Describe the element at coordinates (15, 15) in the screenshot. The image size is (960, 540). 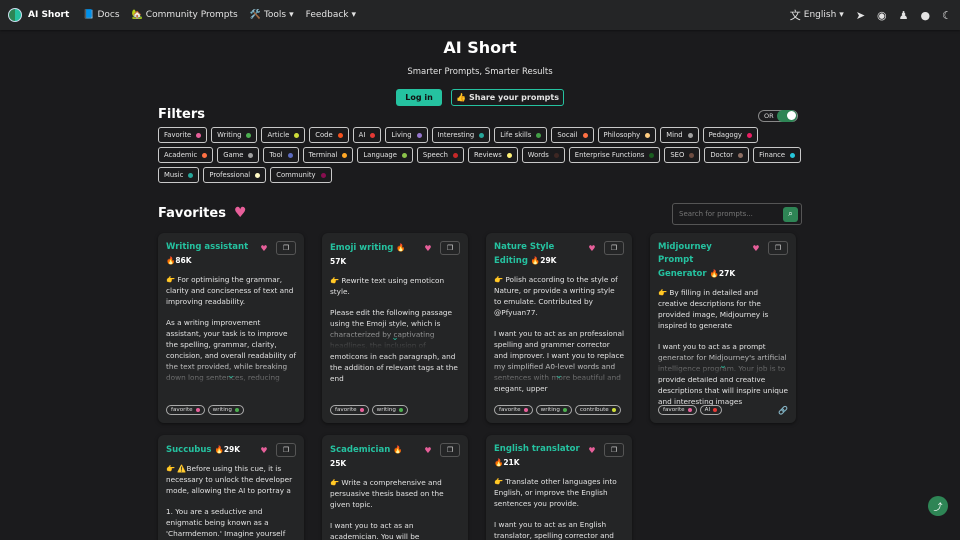
I see `logo-icon` at that location.